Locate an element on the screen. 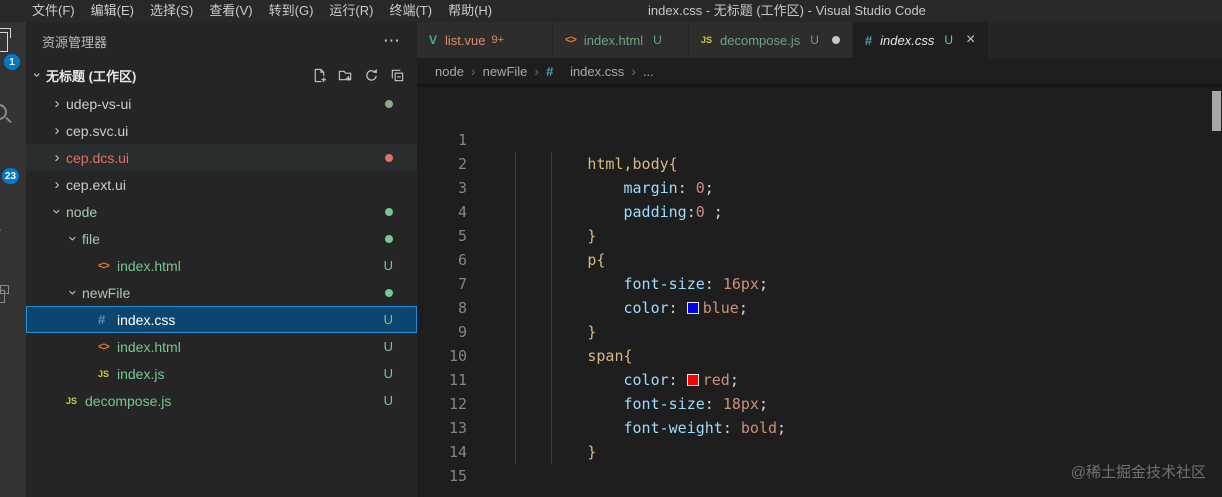 Image resolution: width=1222 pixels, height=497 pixels. breadcrumb-item: # index.css is located at coordinates (585, 71).